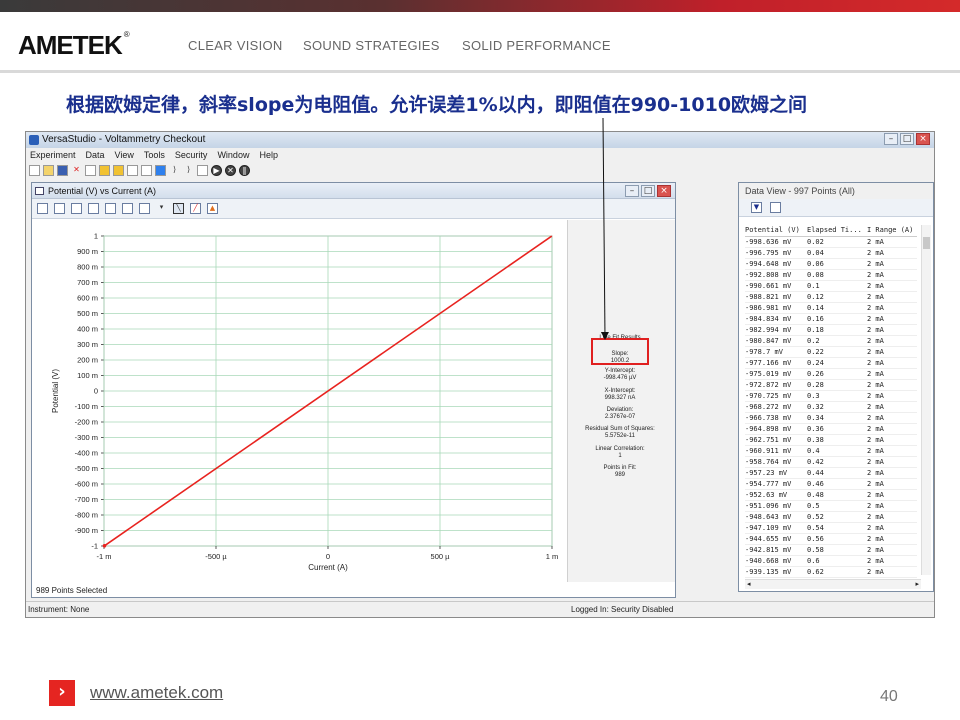 This screenshot has height=720, width=960. Describe the element at coordinates (831, 253) in the screenshot. I see `table-row: -996.795 mV 0.04 2 mA` at that location.